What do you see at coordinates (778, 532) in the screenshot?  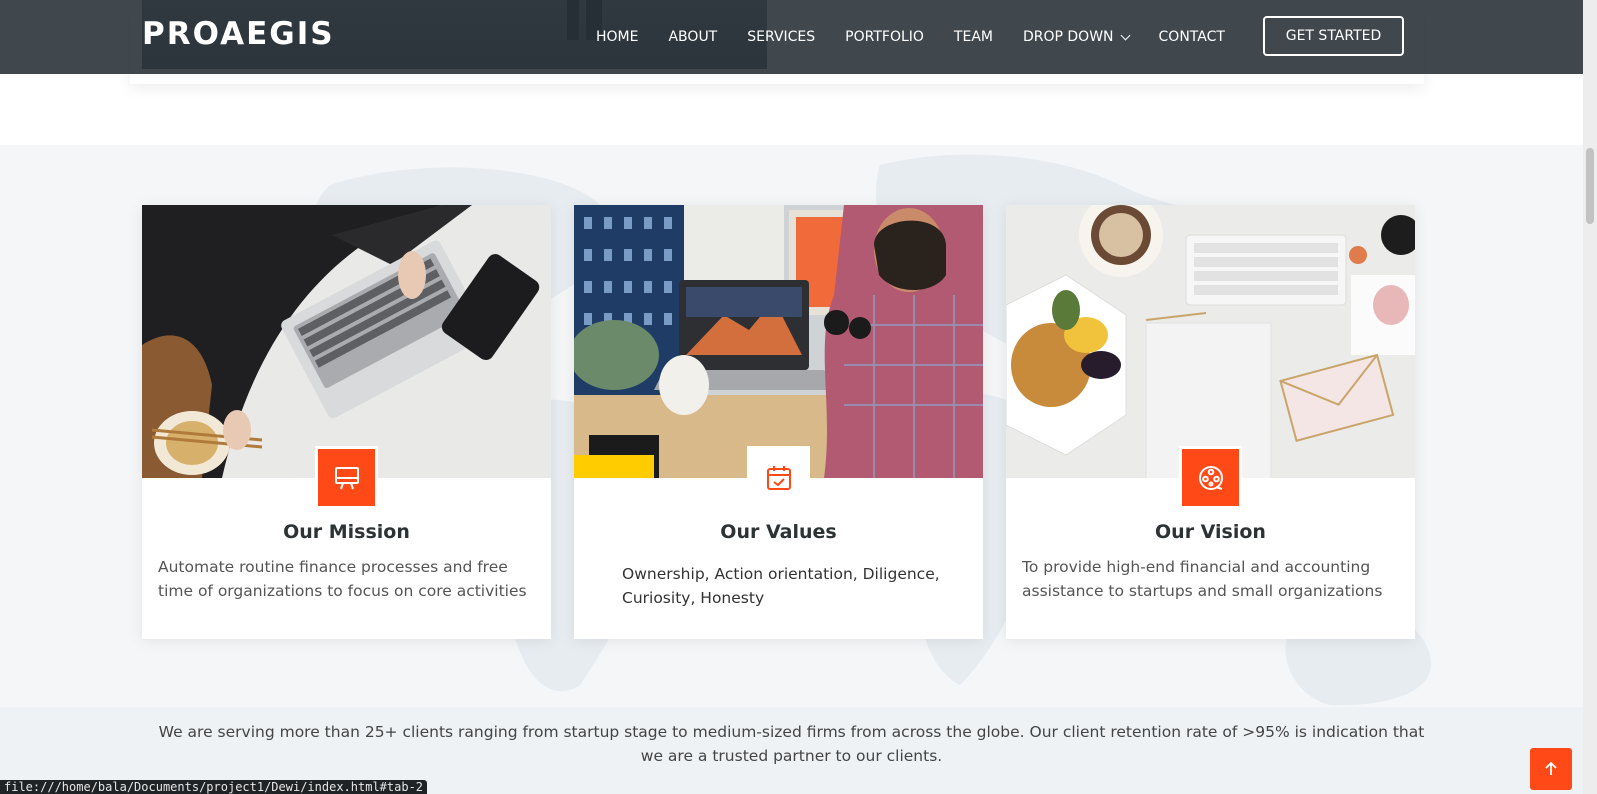 I see `values-title: Our Values` at bounding box center [778, 532].